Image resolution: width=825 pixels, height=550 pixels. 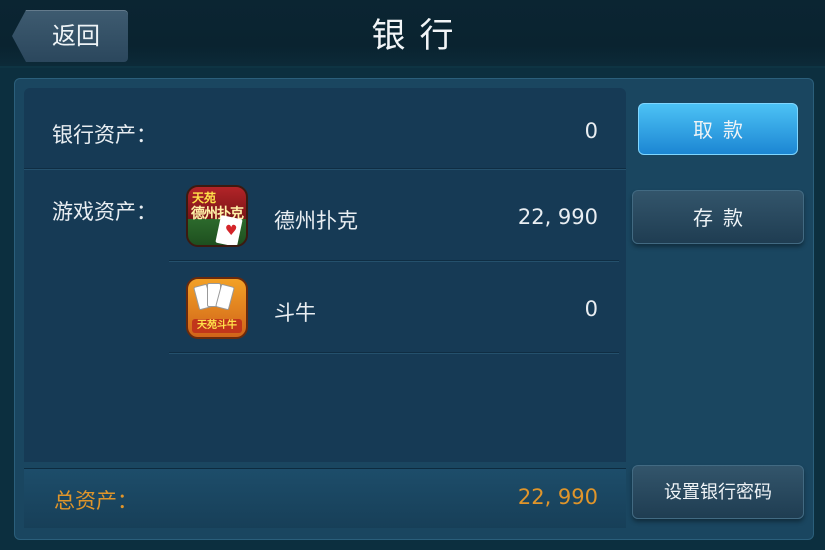 I want to click on game-name-texas-poker: 德州扑克, so click(x=316, y=221).